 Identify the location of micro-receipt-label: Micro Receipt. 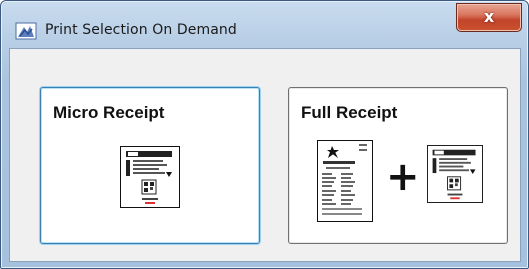
(109, 112).